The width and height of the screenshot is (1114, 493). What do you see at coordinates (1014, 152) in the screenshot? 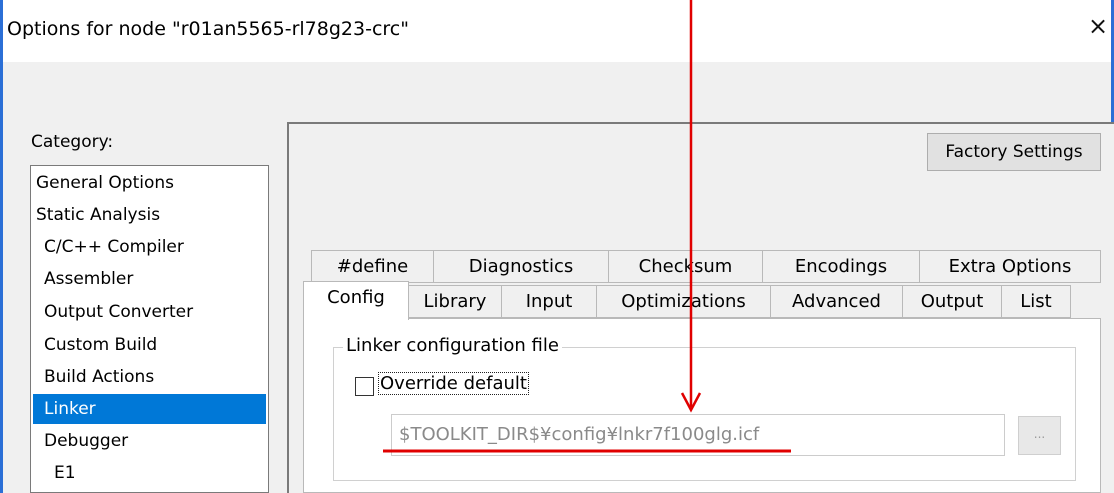
I see `factory-settings-button: Factory Settings` at bounding box center [1014, 152].